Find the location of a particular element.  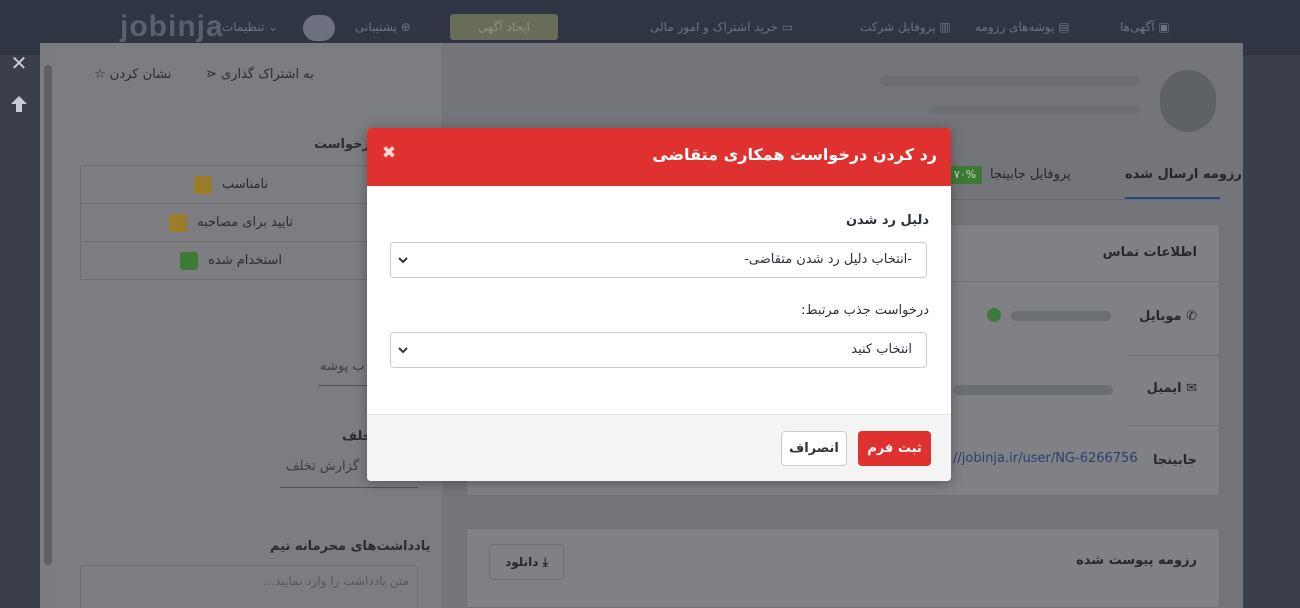

status-unsuitable: نامناسب is located at coordinates (231, 185).